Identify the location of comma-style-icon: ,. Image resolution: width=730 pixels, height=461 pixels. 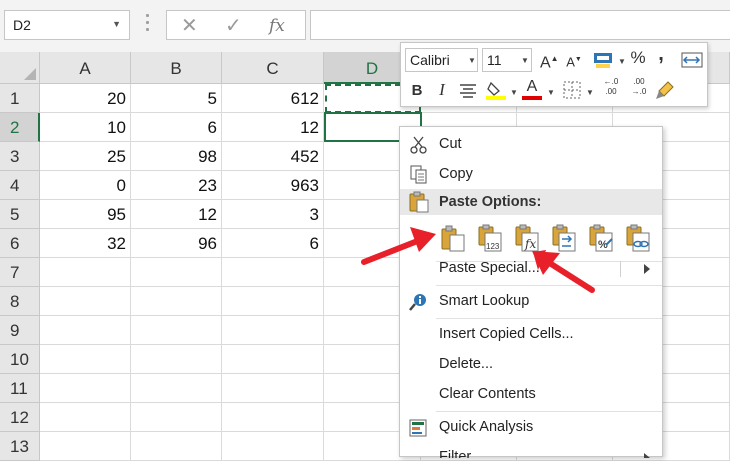
(661, 54).